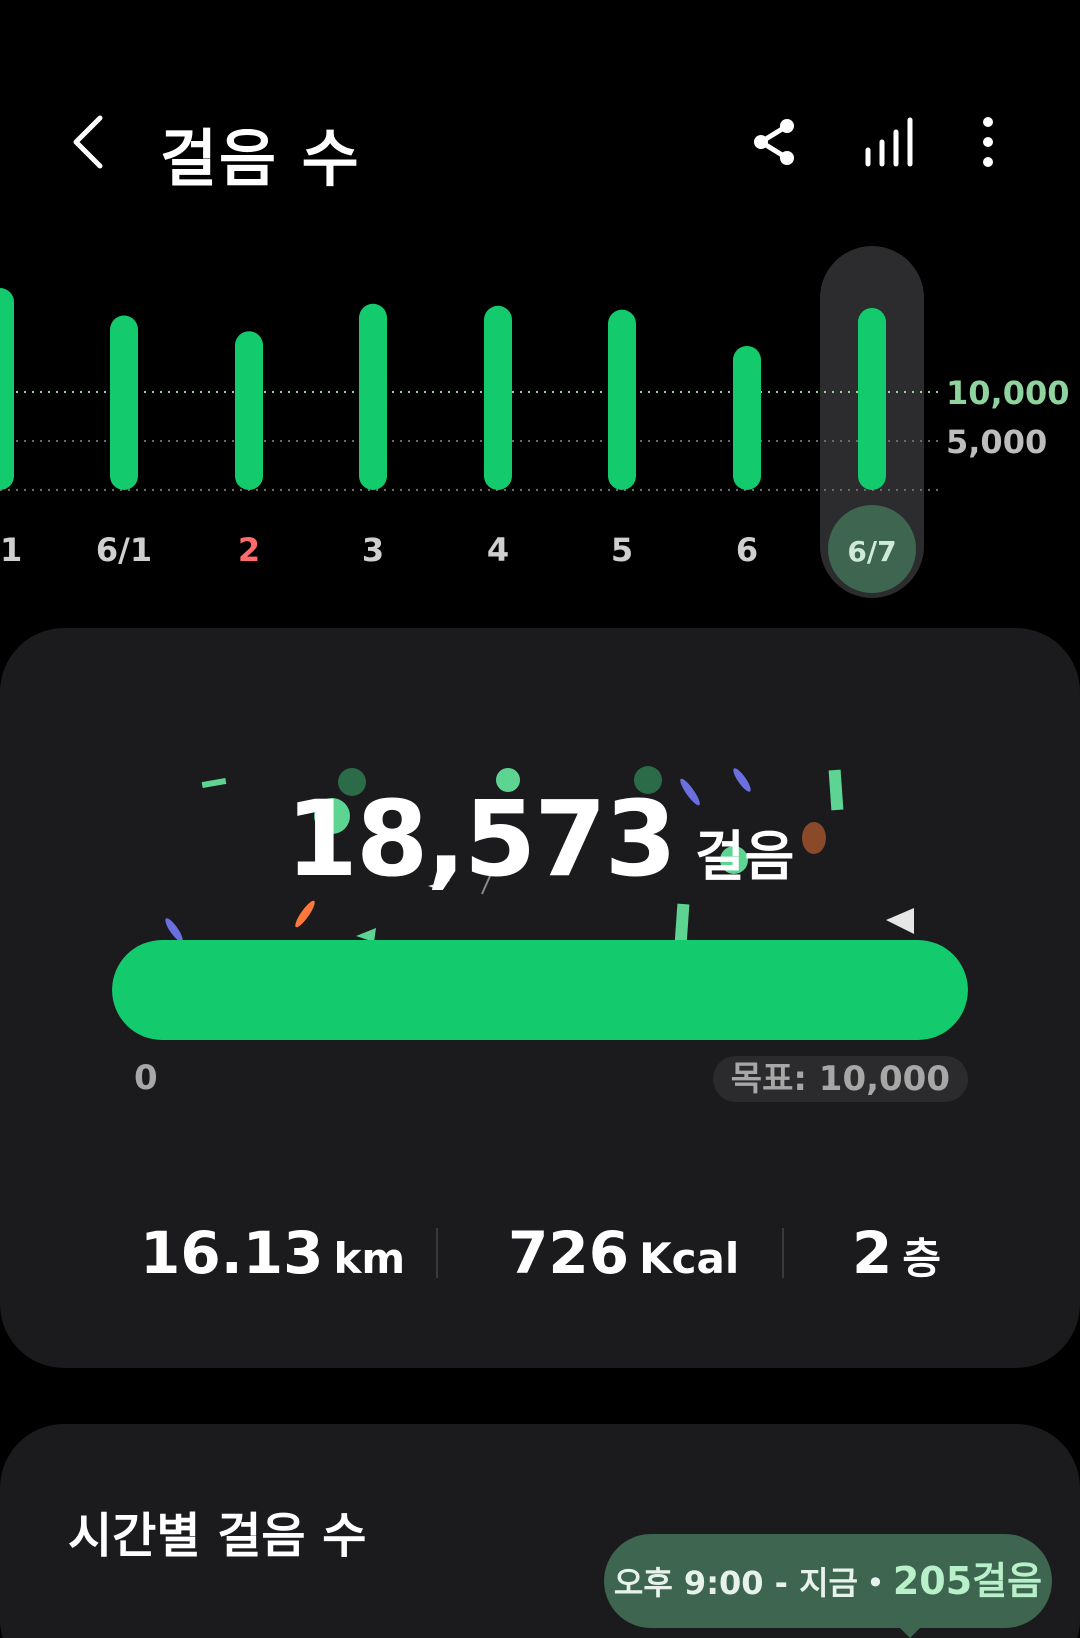 The height and width of the screenshot is (1638, 1080). I want to click on steps-total: 18,573 걸음, so click(540, 839).